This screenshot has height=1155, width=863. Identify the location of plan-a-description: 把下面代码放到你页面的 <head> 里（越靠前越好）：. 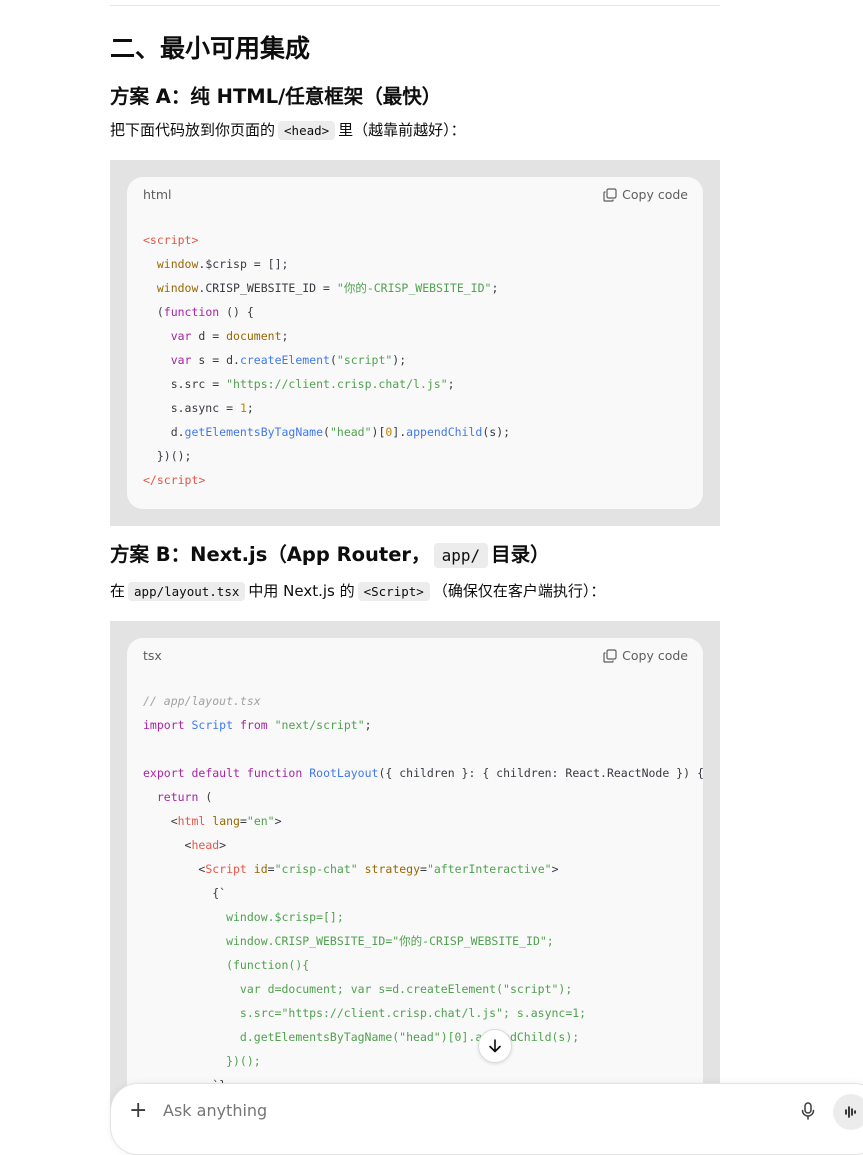
(288, 130).